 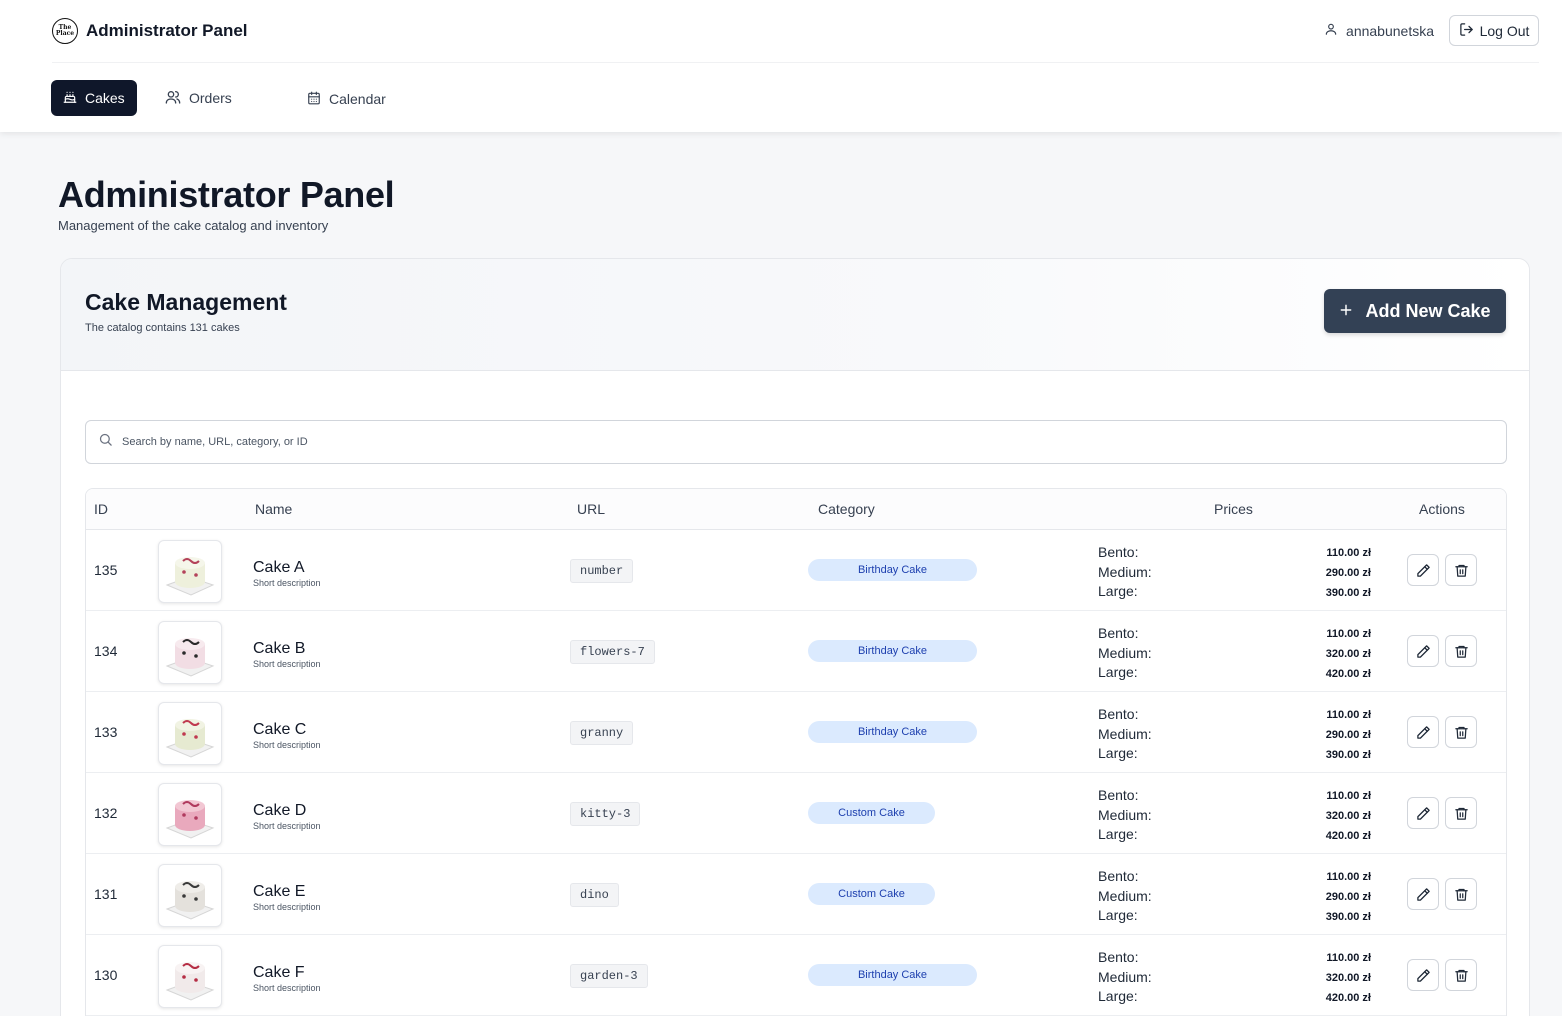 I want to click on cake-url: granny, so click(x=602, y=733).